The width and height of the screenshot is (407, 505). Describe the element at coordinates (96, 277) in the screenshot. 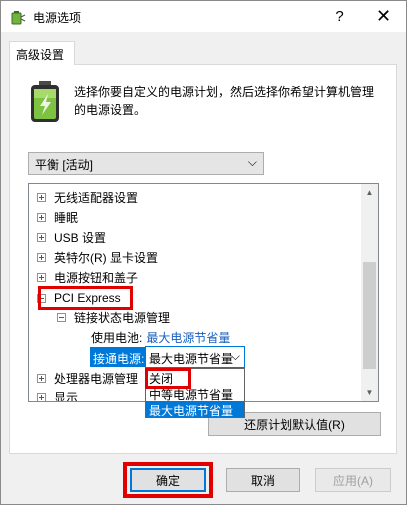

I see `tree-item-label: 电源按钮和盖子` at that location.